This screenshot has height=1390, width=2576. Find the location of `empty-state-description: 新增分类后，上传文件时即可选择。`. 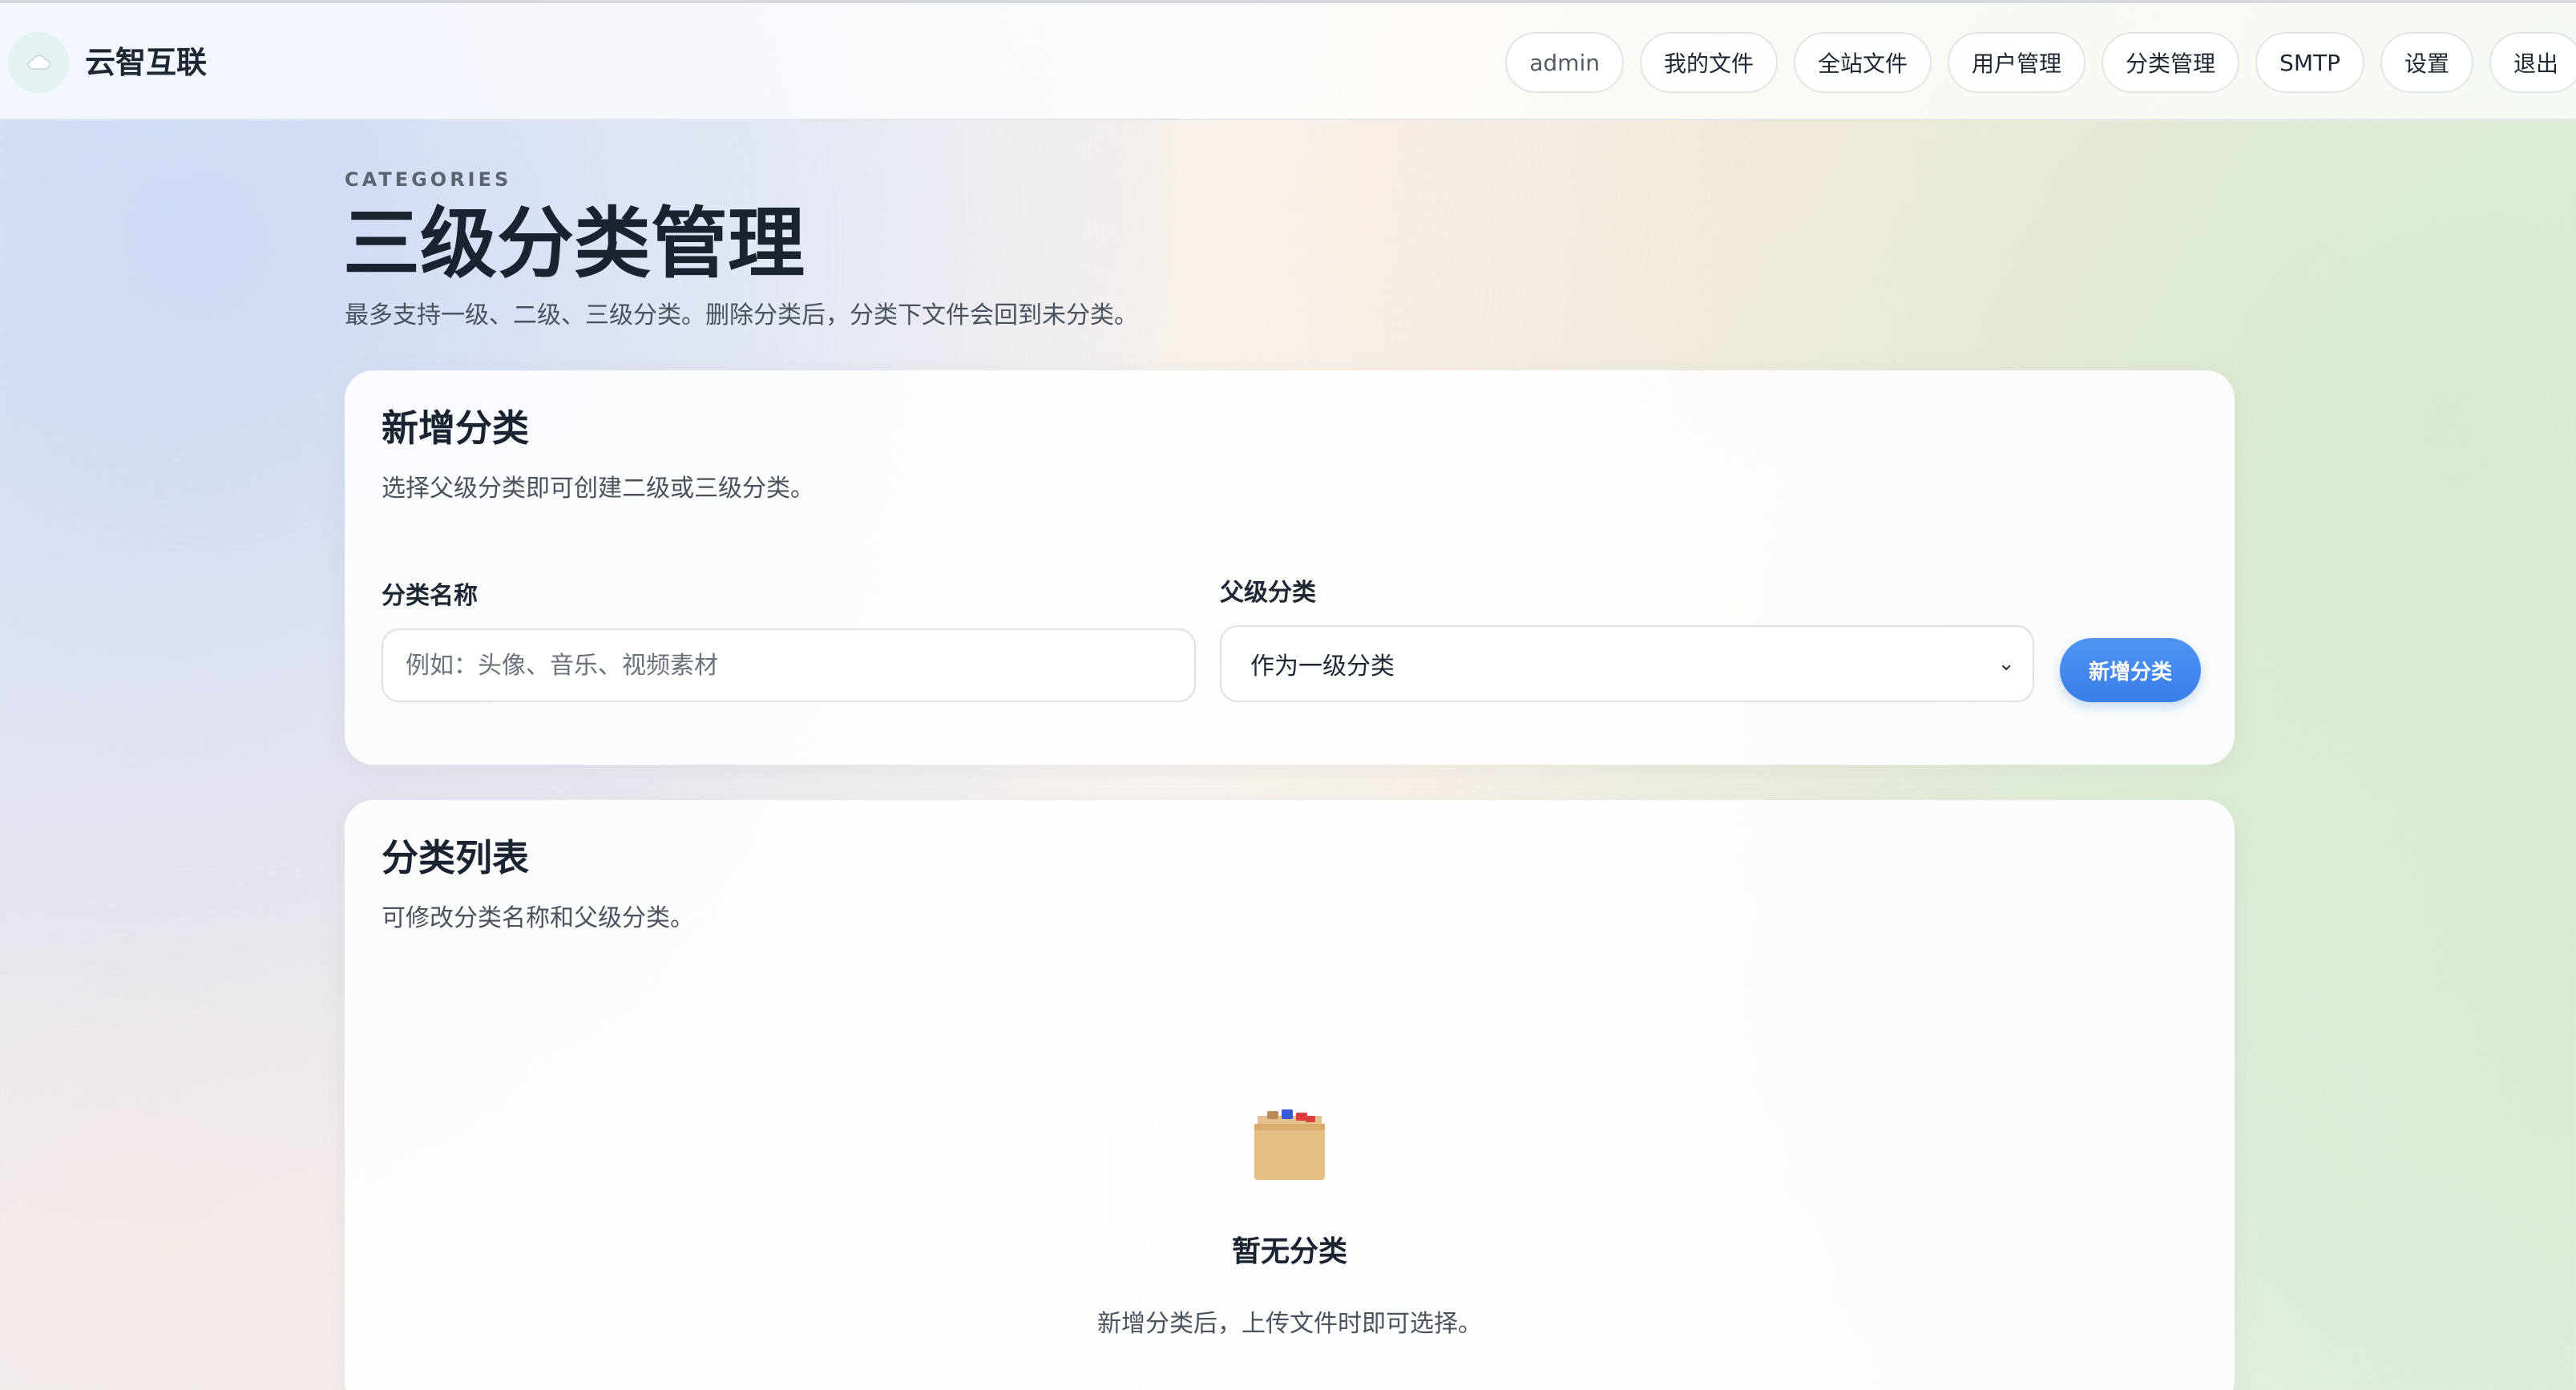

empty-state-description: 新增分类后，上传文件时即可选择。 is located at coordinates (1289, 1324).